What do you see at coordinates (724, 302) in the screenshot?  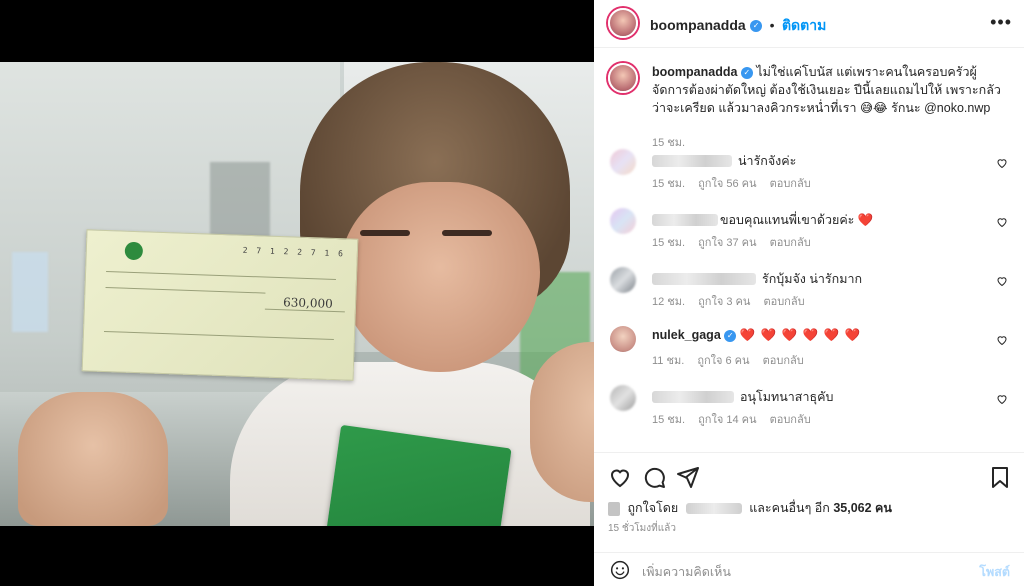 I see `comment-likes: ถูกใจ 3 คน` at bounding box center [724, 302].